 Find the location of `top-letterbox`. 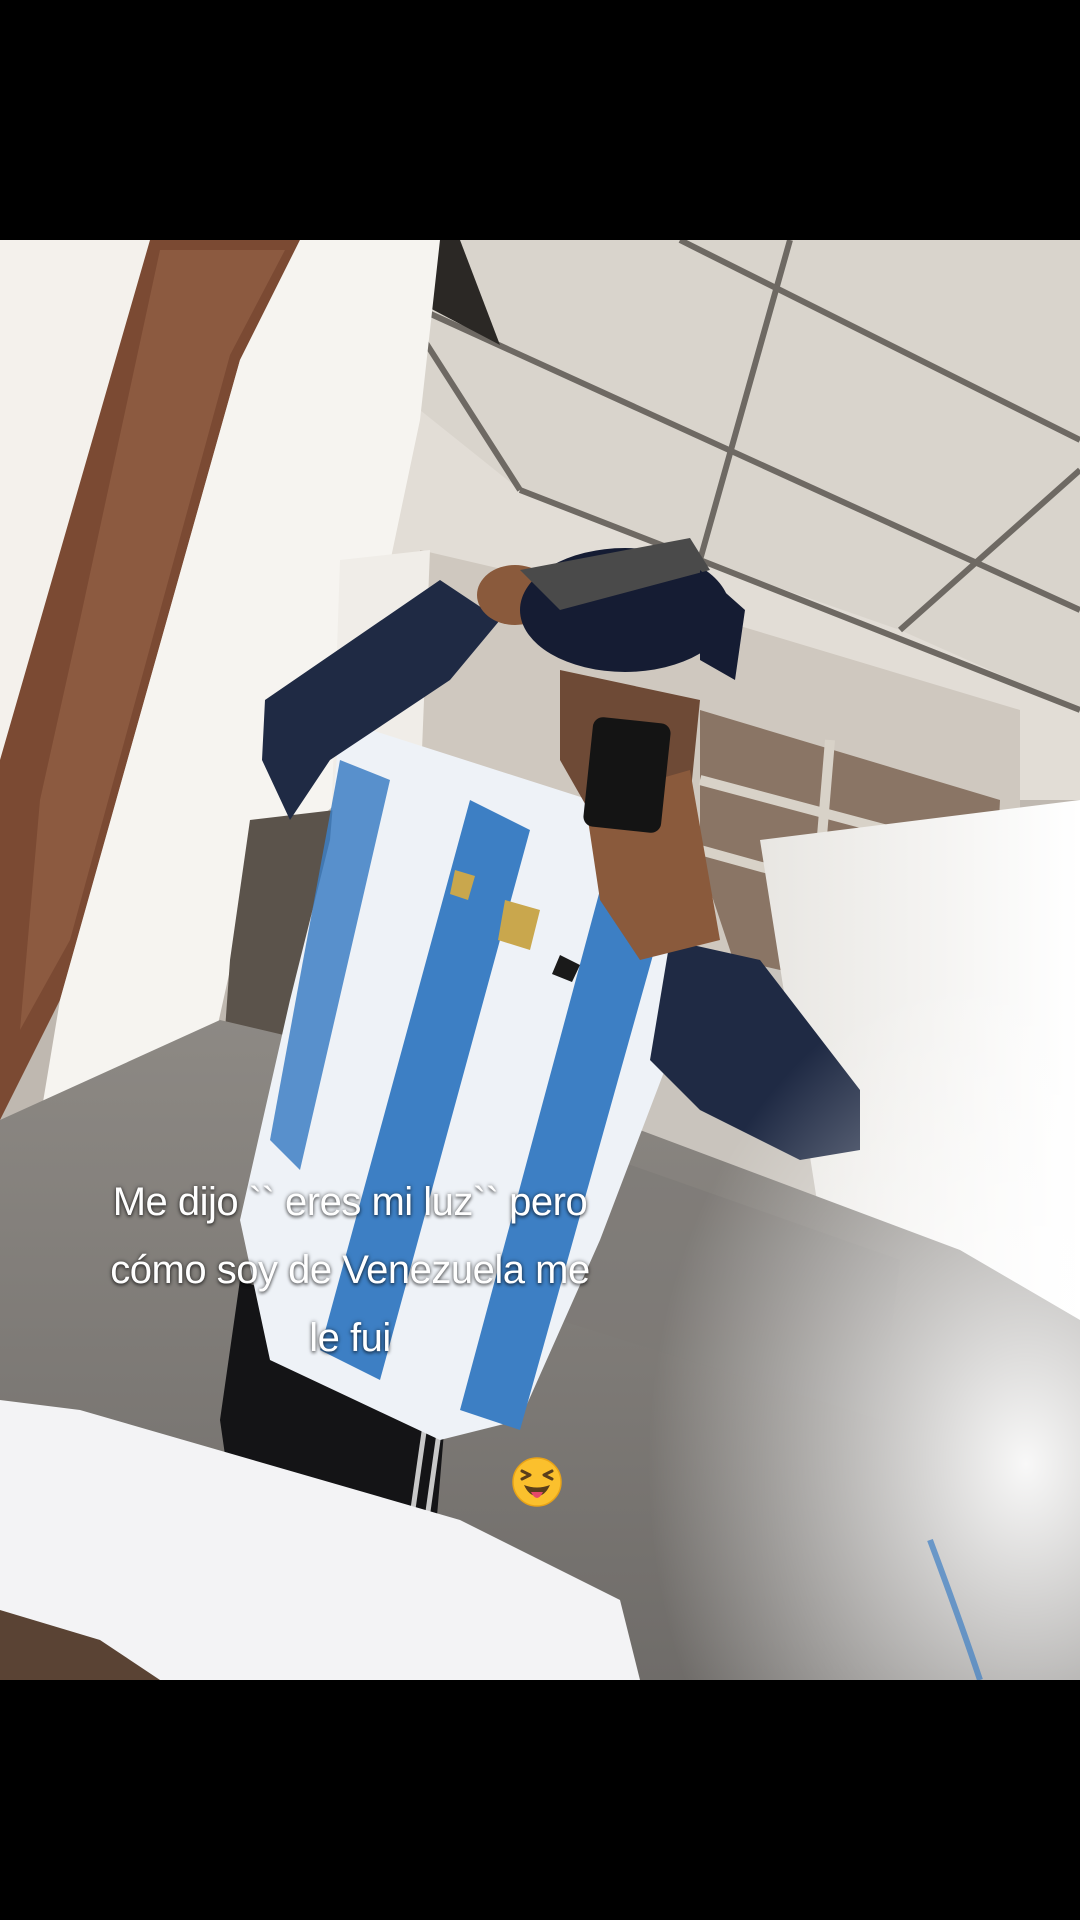

top-letterbox is located at coordinates (540, 120).